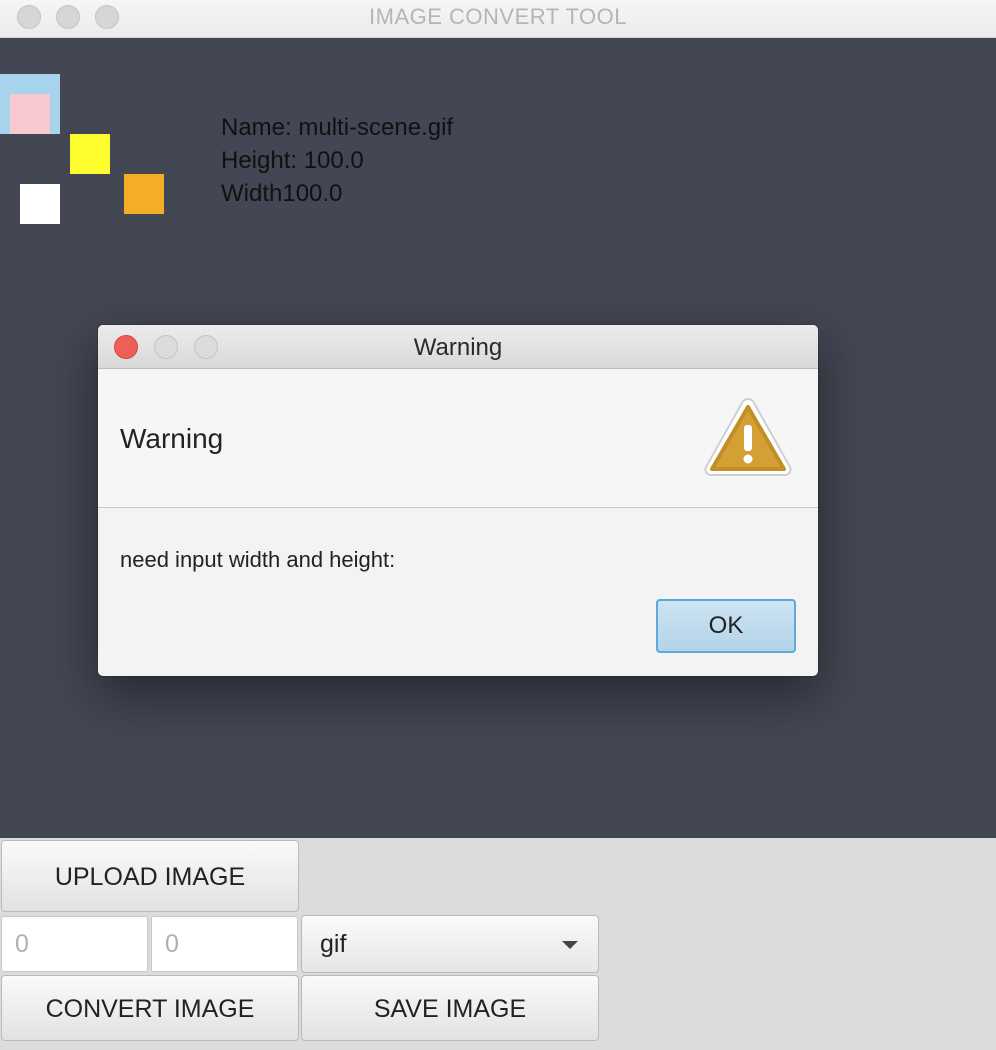 This screenshot has height=1050, width=996. What do you see at coordinates (450, 1008) in the screenshot?
I see `save-image-button: SAVE IMAGE` at bounding box center [450, 1008].